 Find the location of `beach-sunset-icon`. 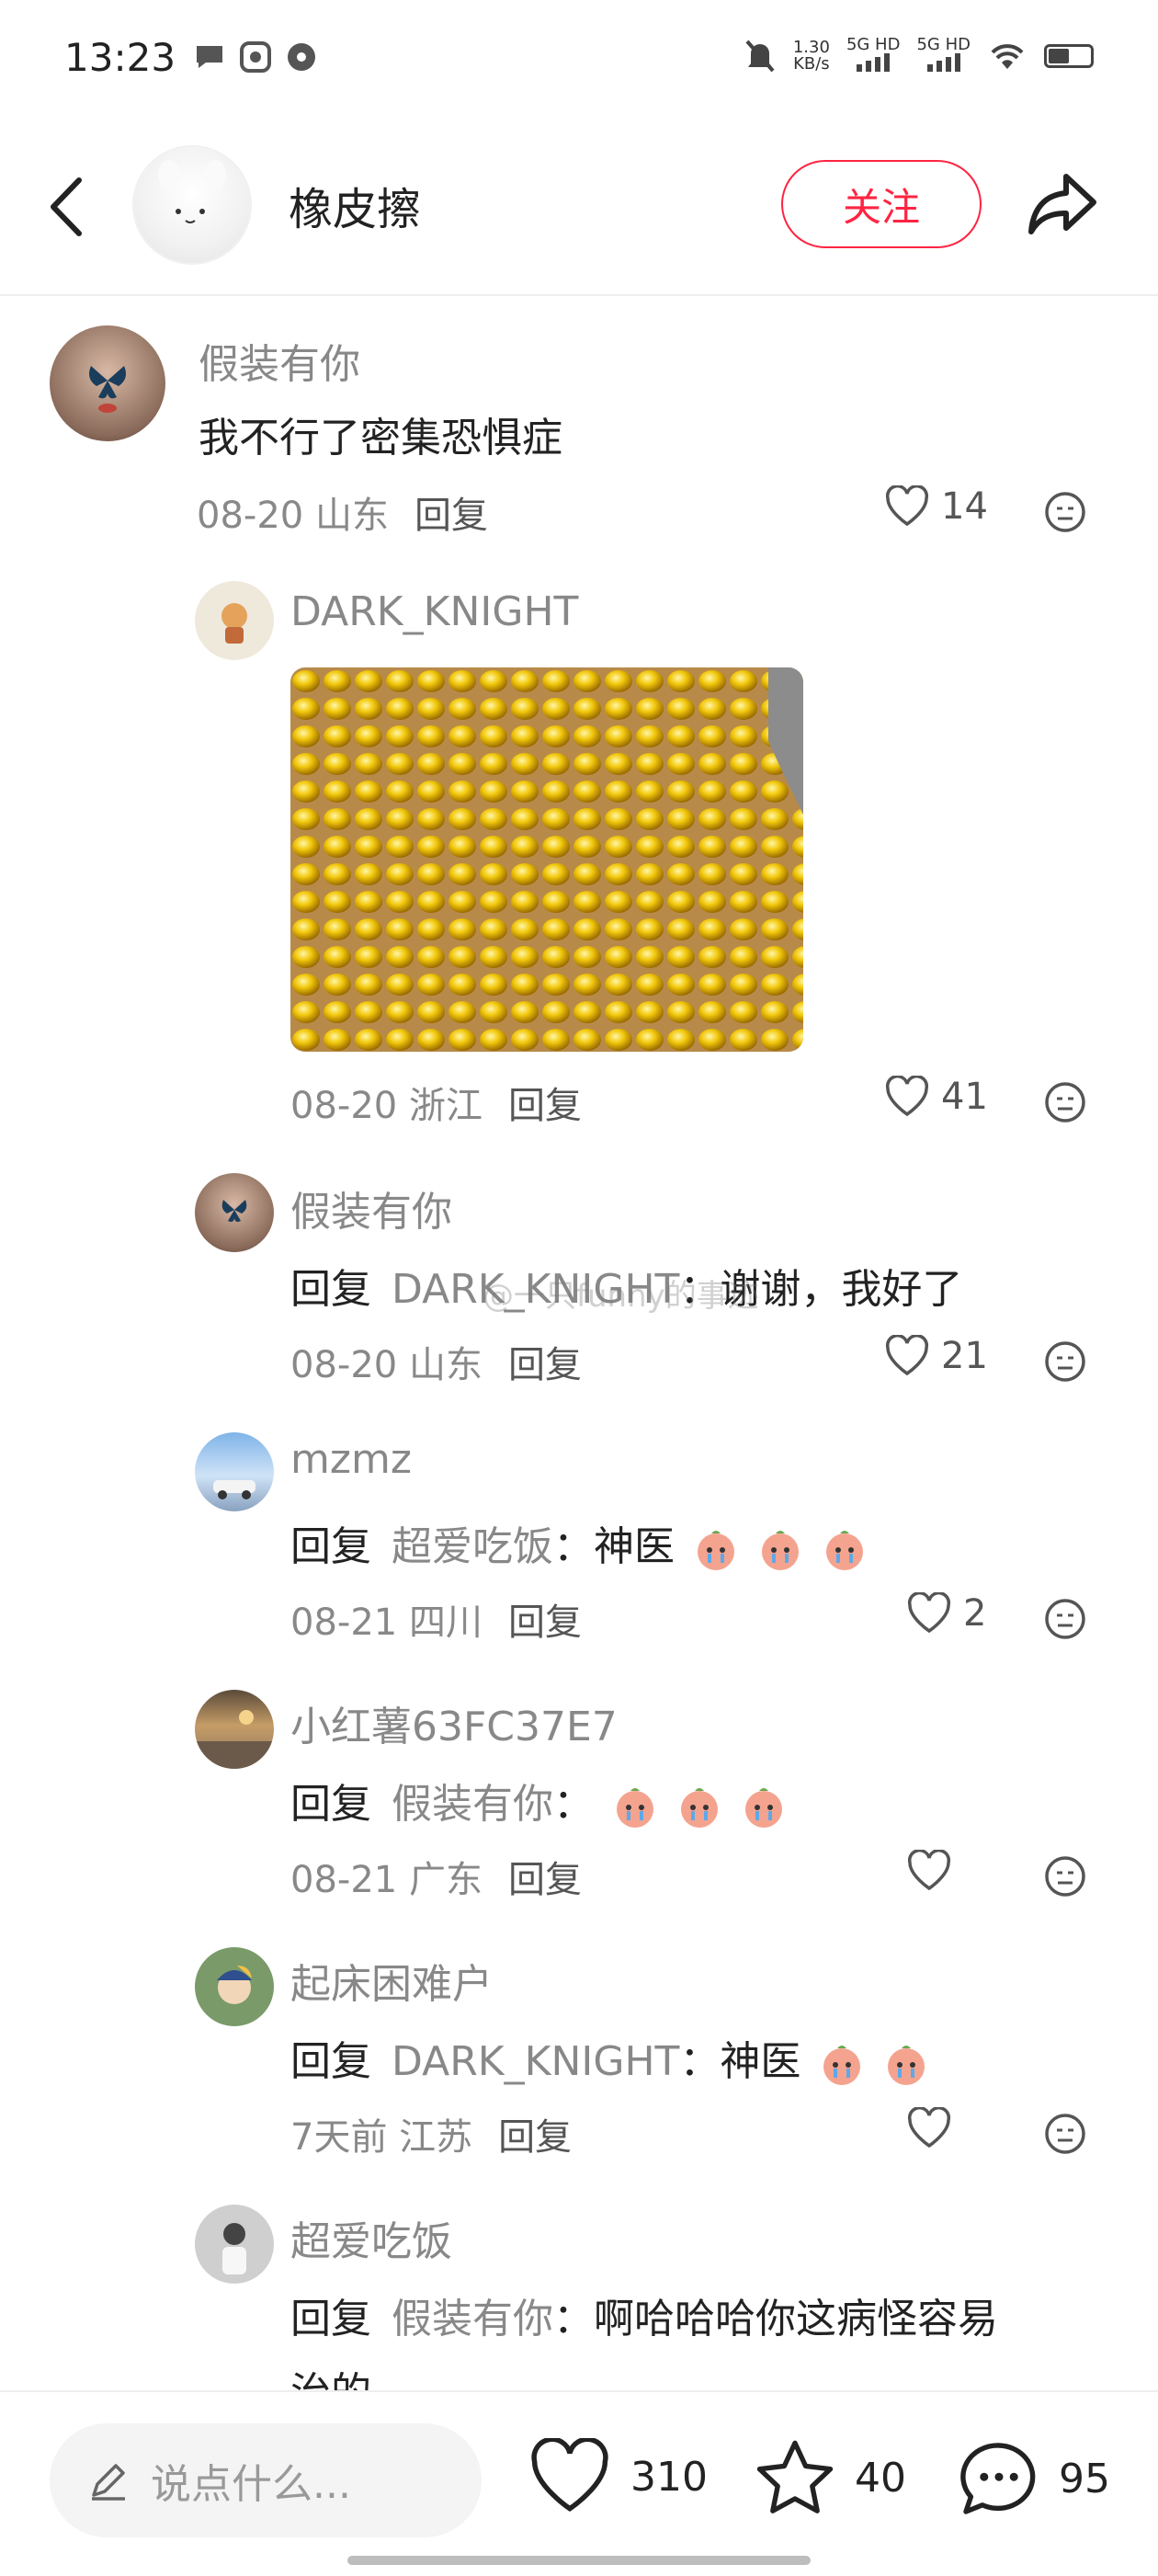

beach-sunset-icon is located at coordinates (234, 1739).